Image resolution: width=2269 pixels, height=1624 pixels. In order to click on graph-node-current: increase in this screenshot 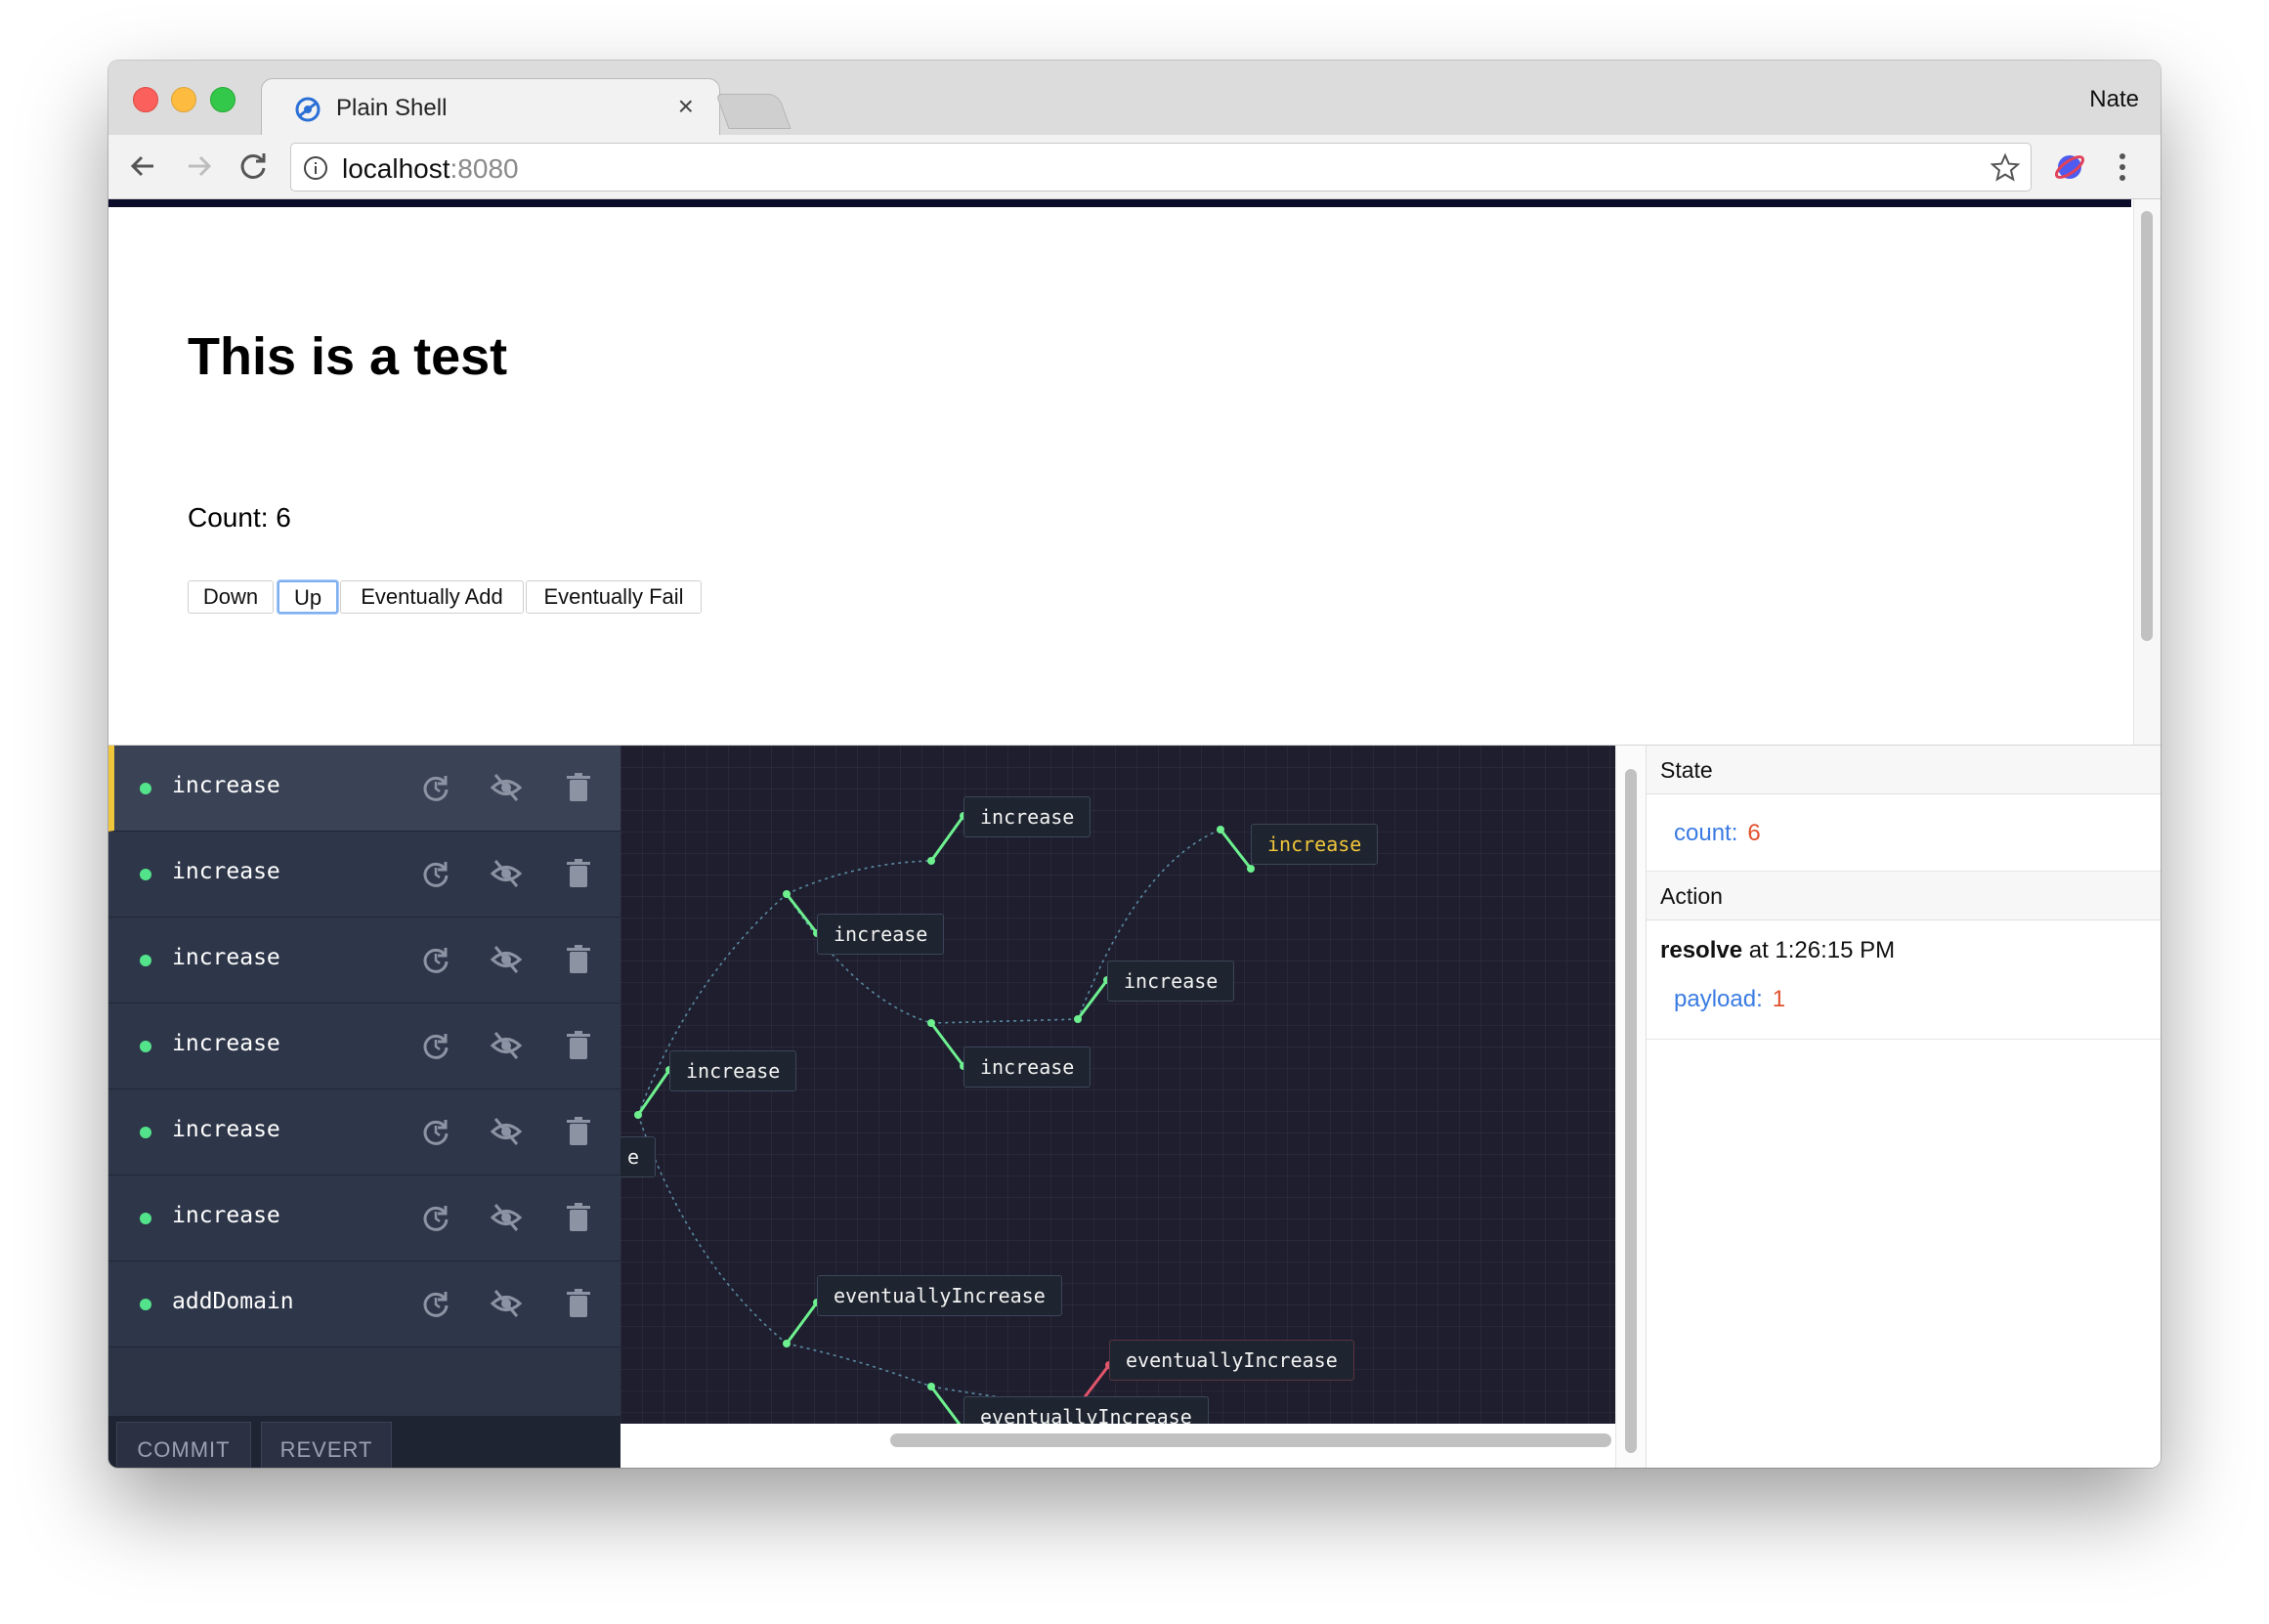, I will do `click(1315, 845)`.